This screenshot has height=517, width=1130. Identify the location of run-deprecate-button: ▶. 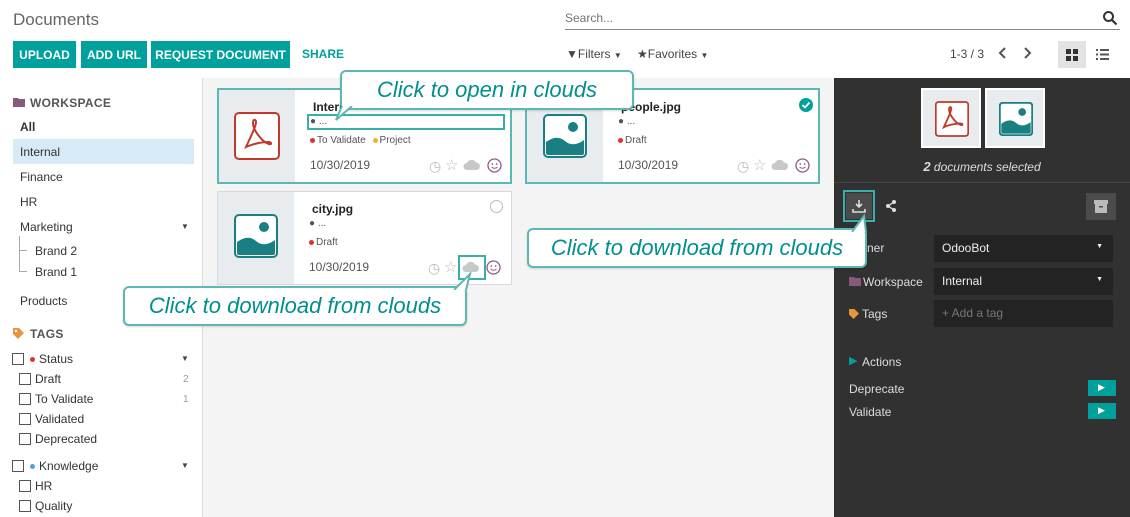
(1102, 388).